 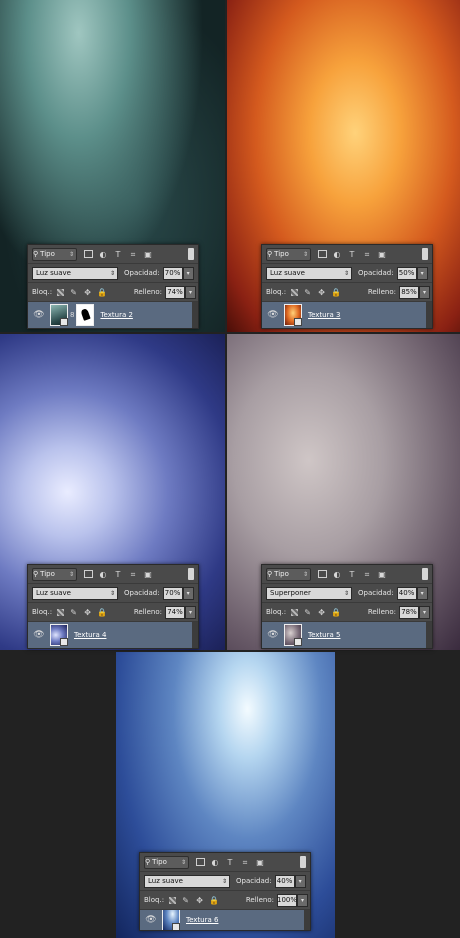 What do you see at coordinates (309, 593) in the screenshot?
I see `blend-mode-select: Superponer ⇕` at bounding box center [309, 593].